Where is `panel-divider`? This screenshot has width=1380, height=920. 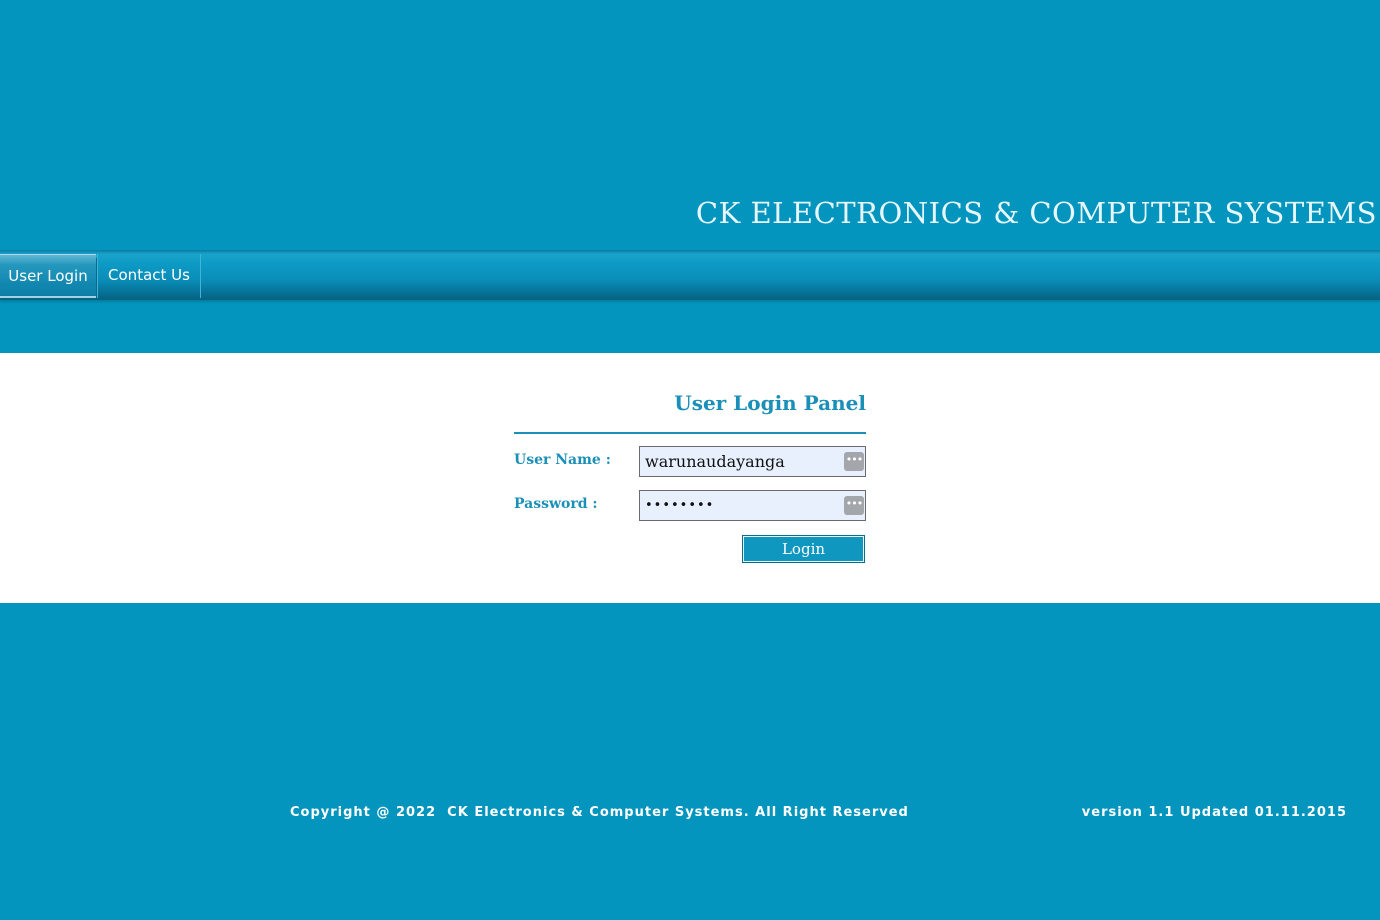
panel-divider is located at coordinates (690, 433).